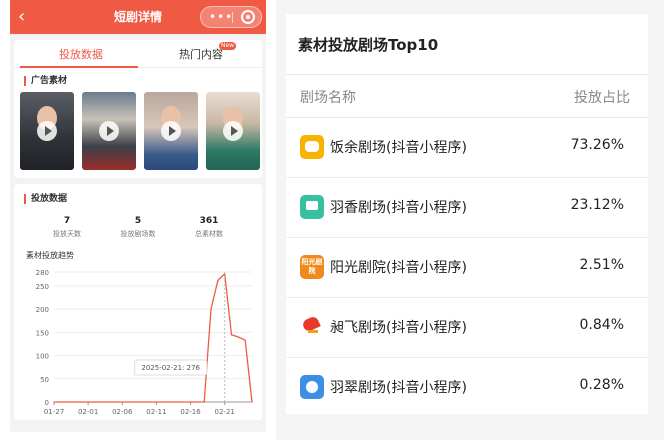  I want to click on stat-total-materials: 361 总素材数, so click(209, 227).